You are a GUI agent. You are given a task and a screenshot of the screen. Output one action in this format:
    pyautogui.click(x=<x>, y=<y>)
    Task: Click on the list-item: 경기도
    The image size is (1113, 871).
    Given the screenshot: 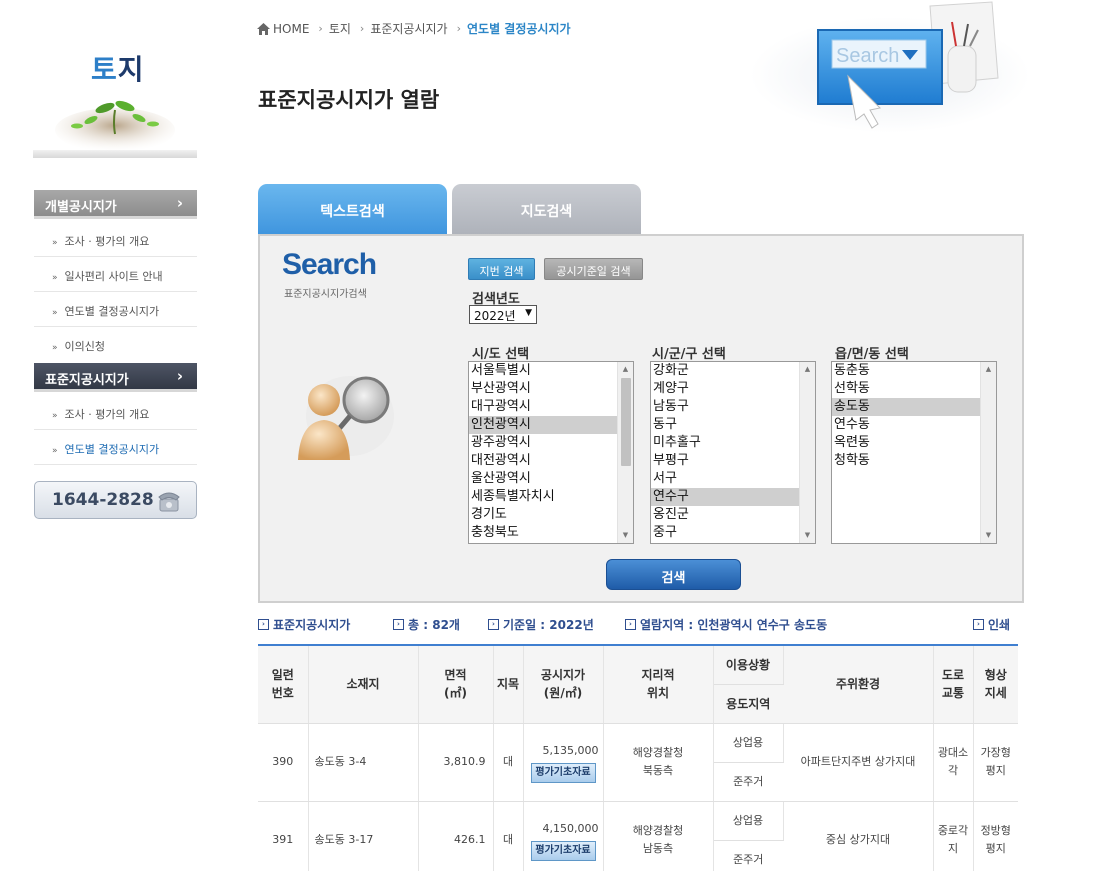 What is the action you would take?
    pyautogui.click(x=543, y=515)
    